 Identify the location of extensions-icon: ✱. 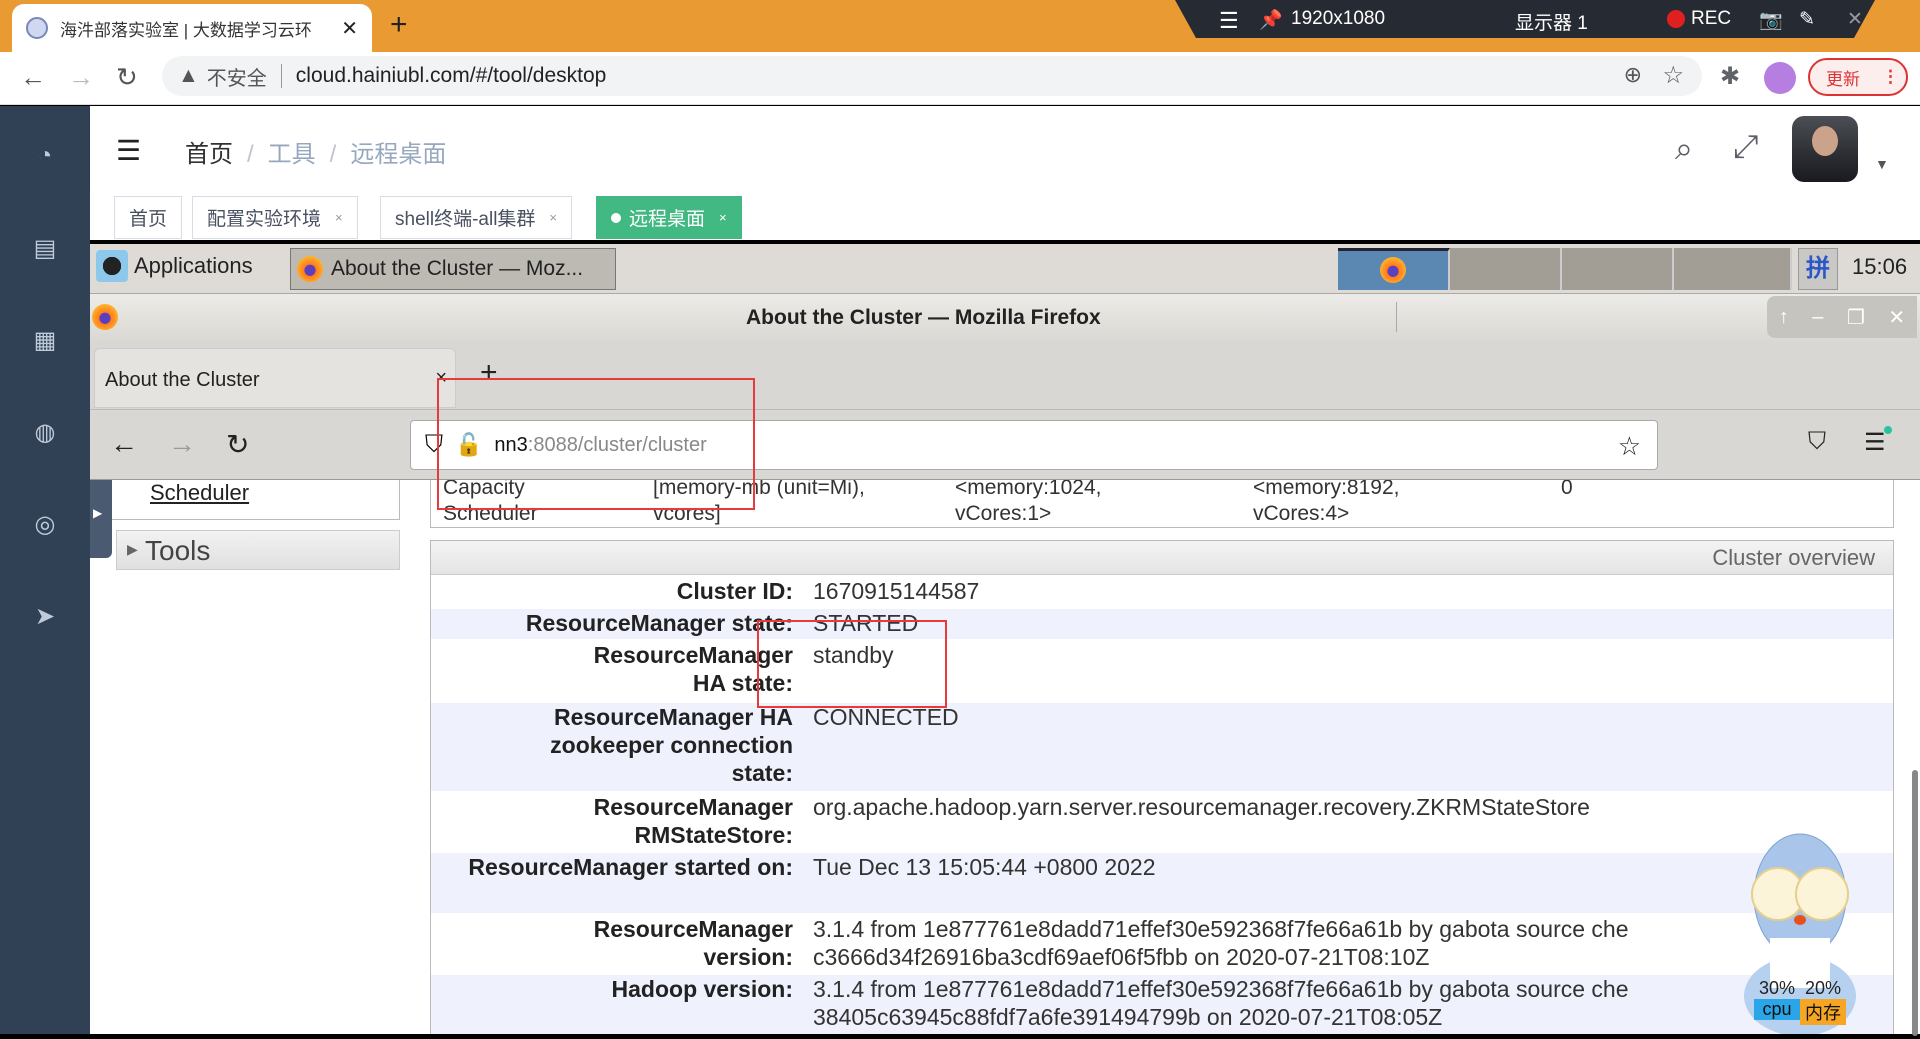
(1730, 76).